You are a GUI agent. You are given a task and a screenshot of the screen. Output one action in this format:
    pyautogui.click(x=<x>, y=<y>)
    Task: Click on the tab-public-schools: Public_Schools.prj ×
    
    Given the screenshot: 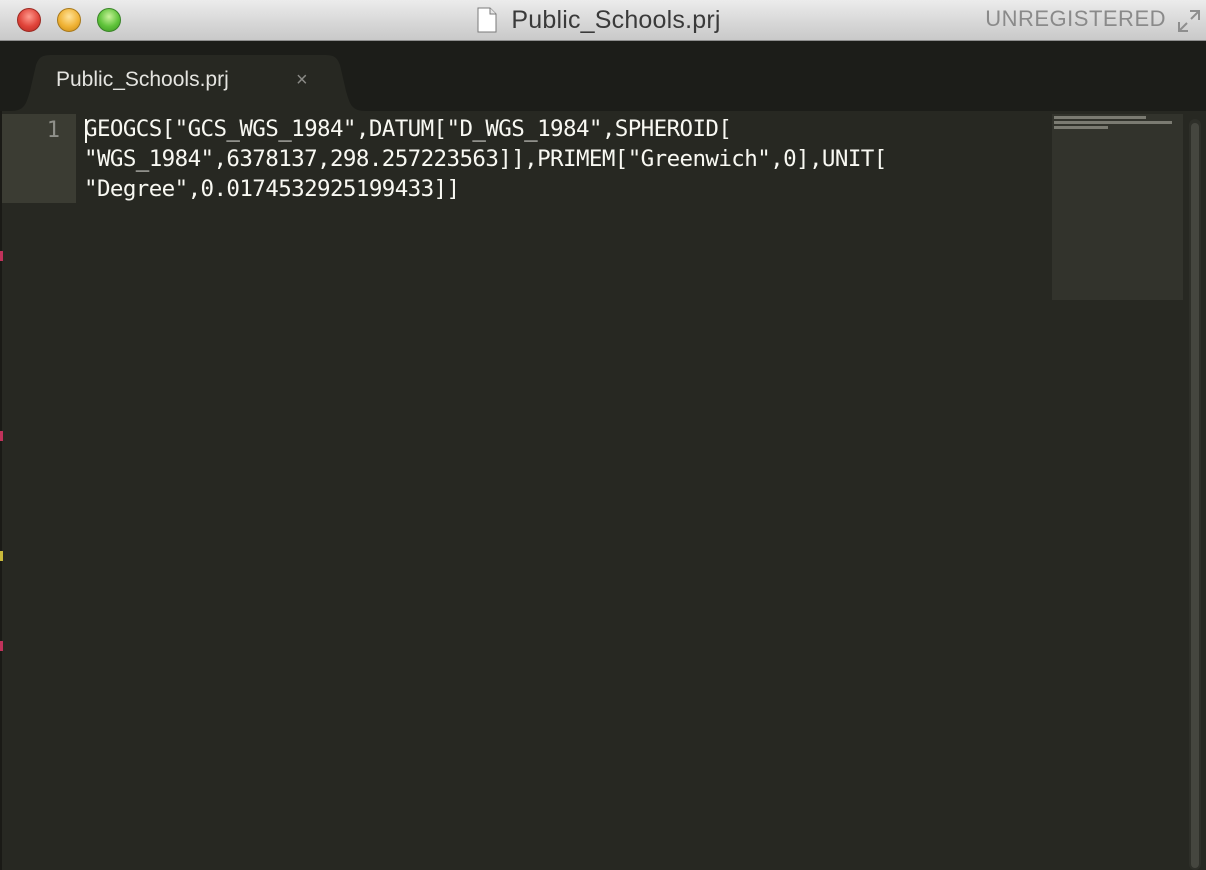 What is the action you would take?
    pyautogui.click(x=188, y=83)
    